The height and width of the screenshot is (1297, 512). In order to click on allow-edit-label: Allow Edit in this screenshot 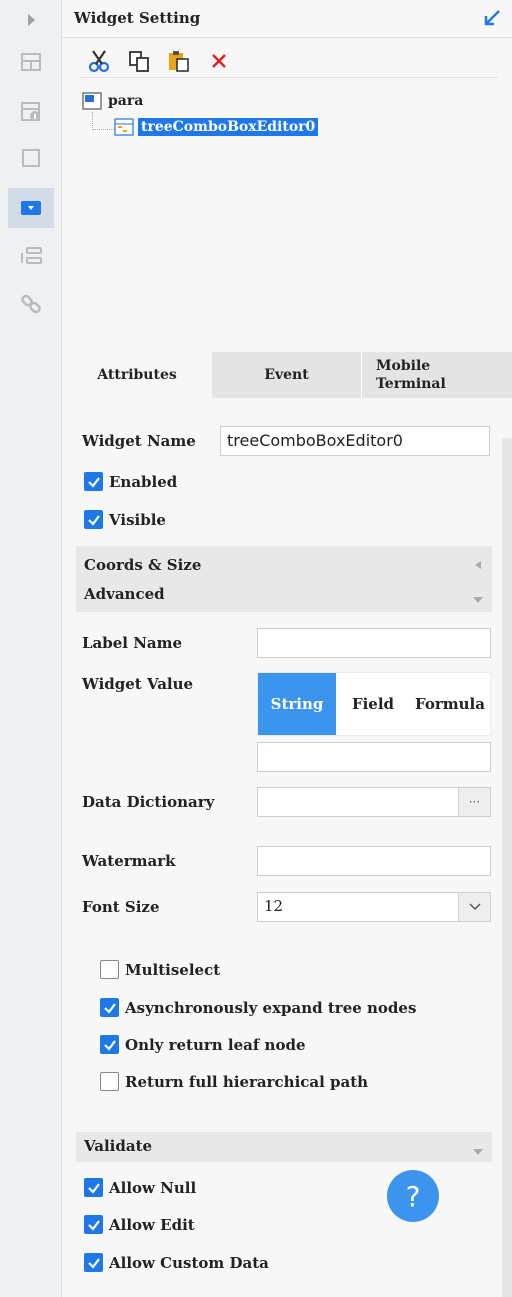, I will do `click(152, 1224)`.